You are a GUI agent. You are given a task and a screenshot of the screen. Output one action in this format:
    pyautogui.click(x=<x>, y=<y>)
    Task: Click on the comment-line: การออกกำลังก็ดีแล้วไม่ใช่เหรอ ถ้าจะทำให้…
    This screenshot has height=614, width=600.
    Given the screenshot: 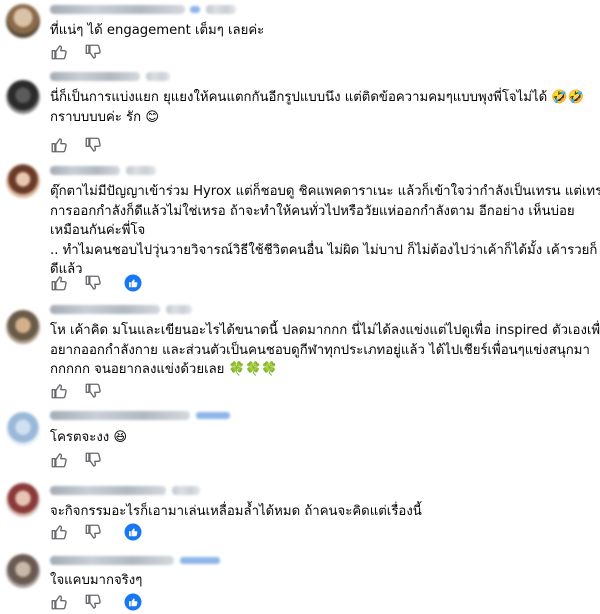 What is the action you would take?
    pyautogui.click(x=312, y=211)
    